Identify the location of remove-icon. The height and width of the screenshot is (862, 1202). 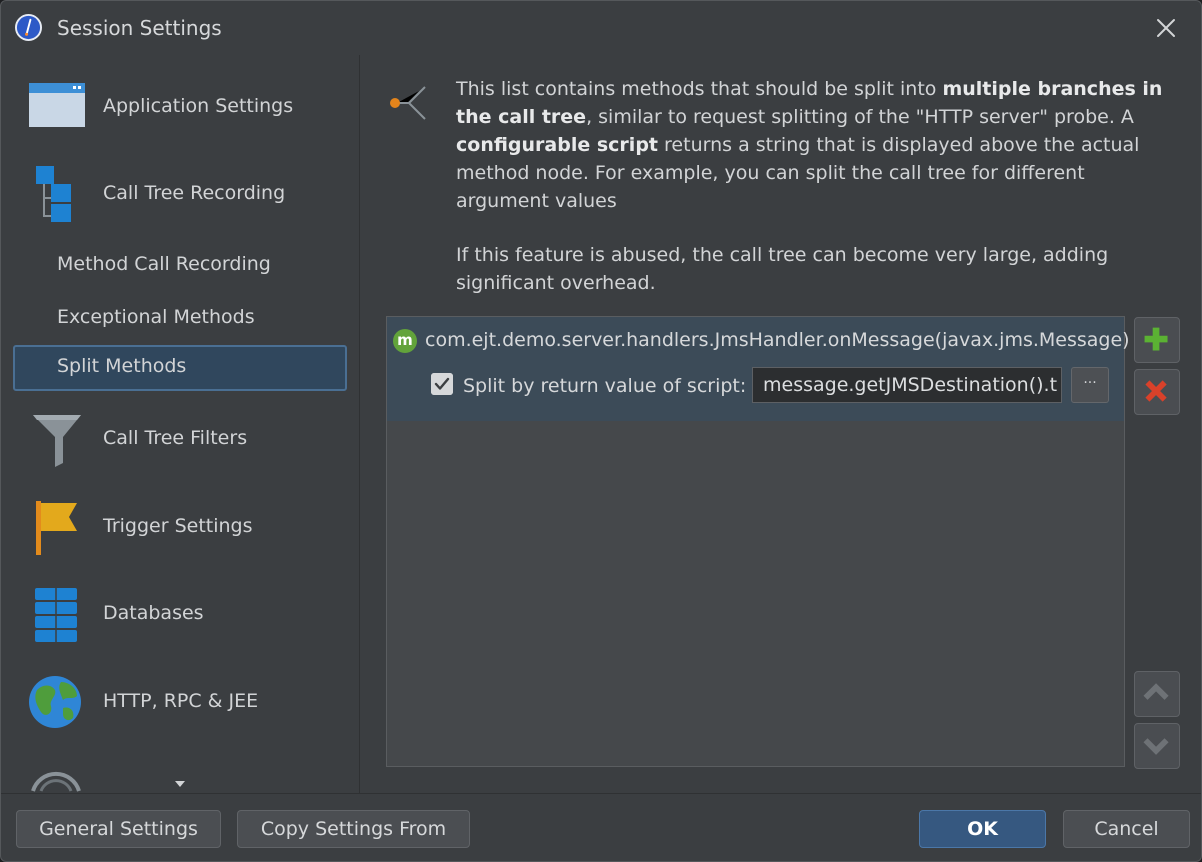
(1156, 391).